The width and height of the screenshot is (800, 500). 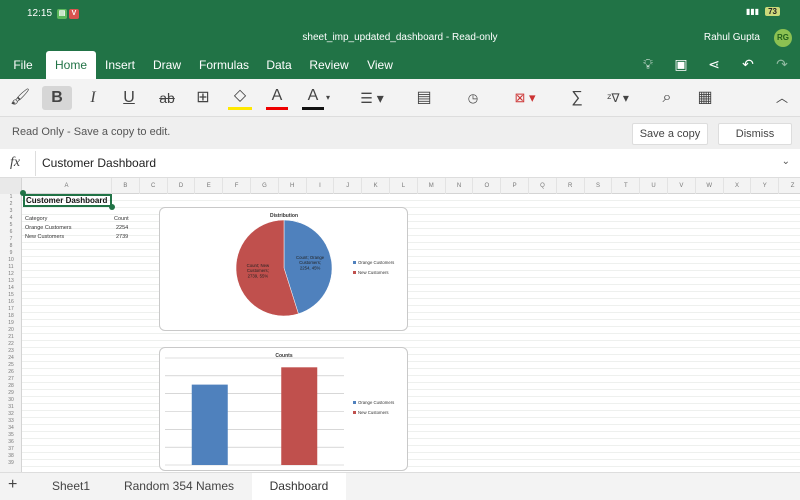 I want to click on cell-header-category: Category, so click(x=36, y=219).